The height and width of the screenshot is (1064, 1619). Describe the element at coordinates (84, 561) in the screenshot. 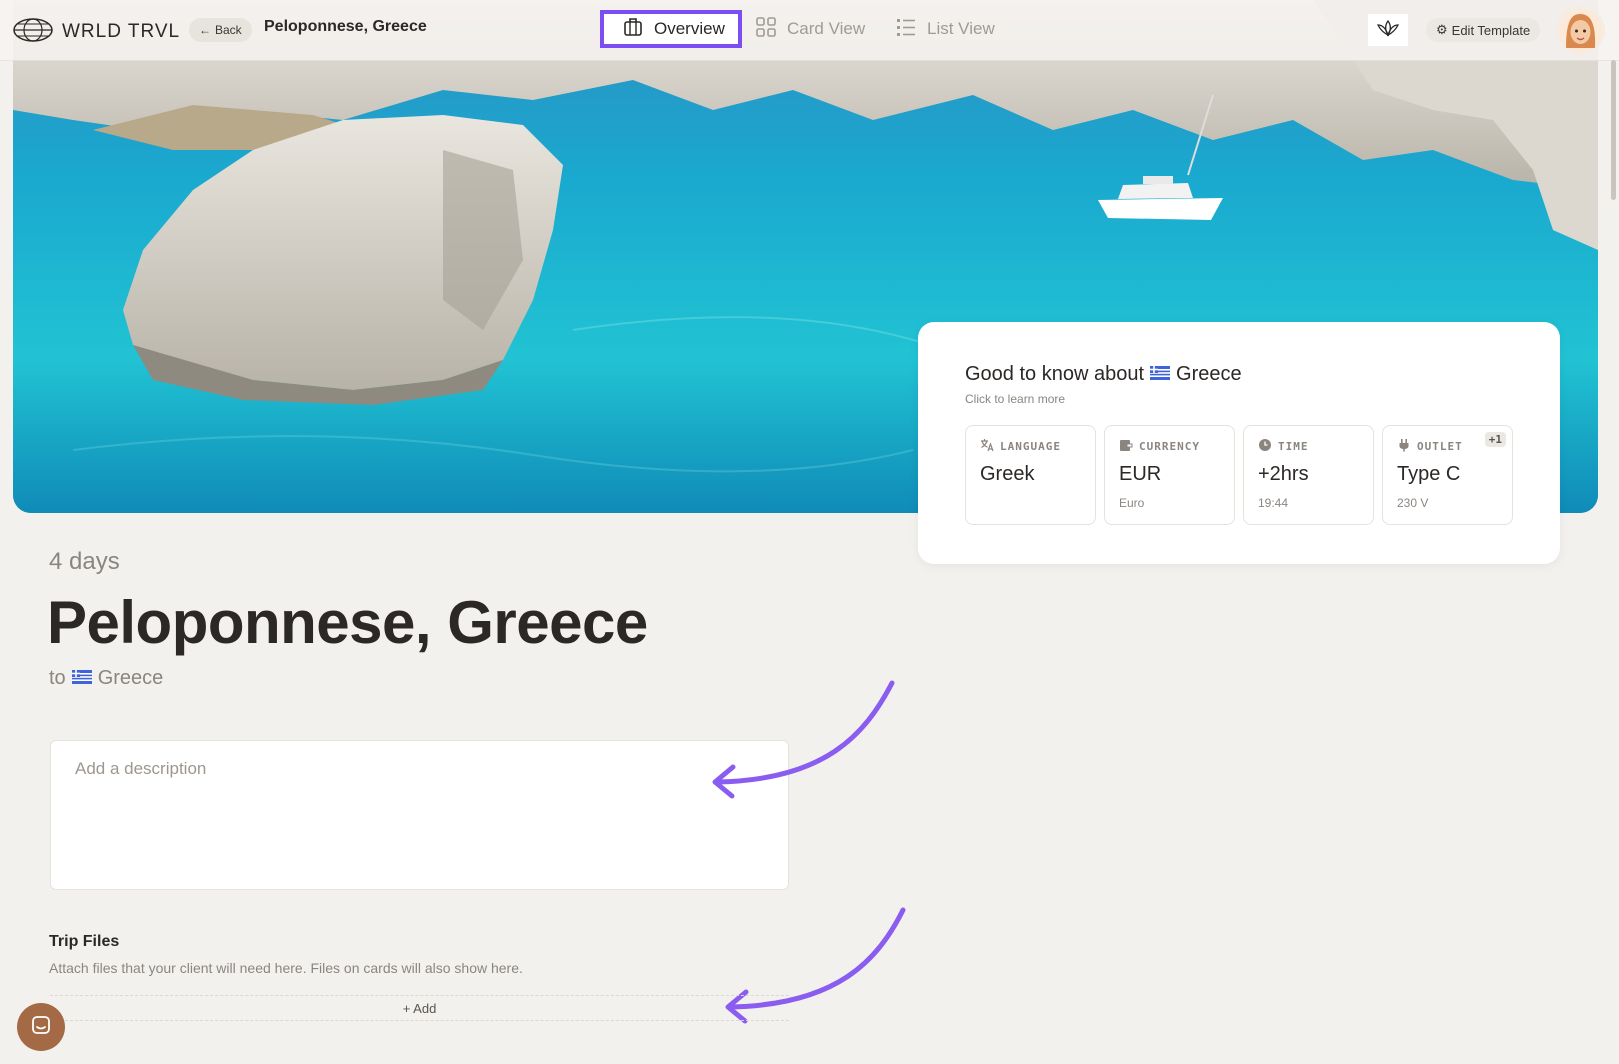

I see `trip-duration: 4 days` at that location.